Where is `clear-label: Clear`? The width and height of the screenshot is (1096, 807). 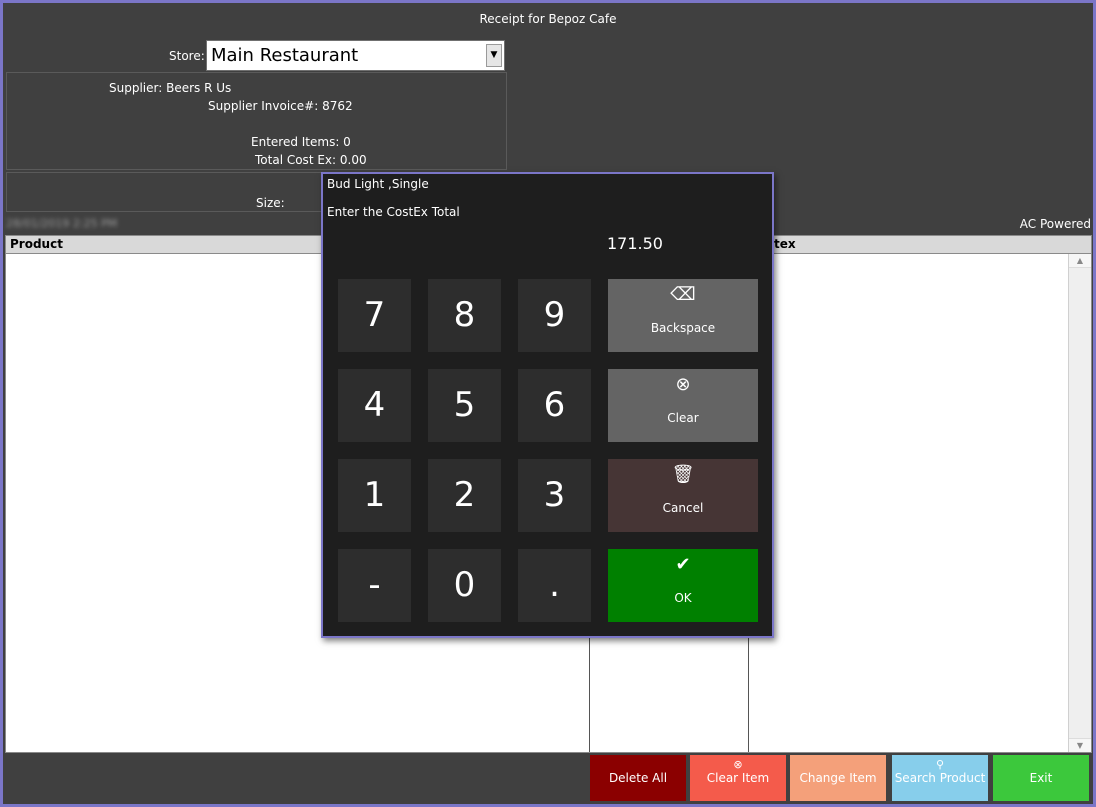 clear-label: Clear is located at coordinates (683, 418).